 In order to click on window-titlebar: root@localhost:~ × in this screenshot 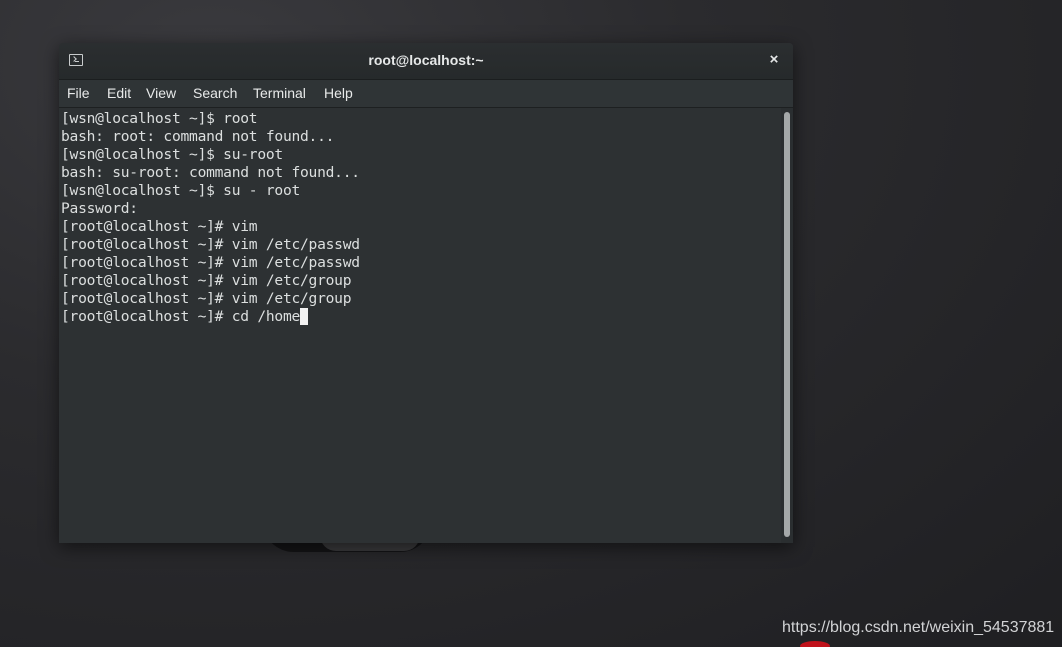, I will do `click(426, 61)`.